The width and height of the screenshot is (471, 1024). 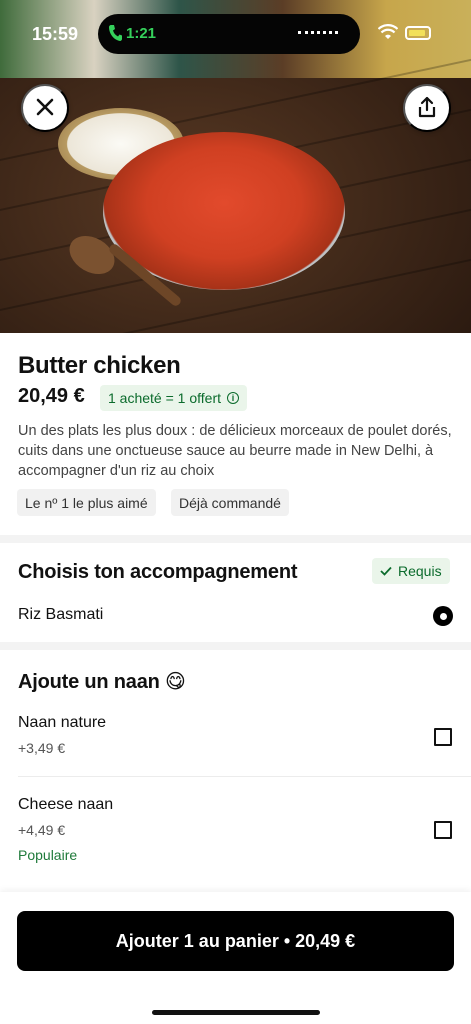 I want to click on radio-selected, so click(x=443, y=616).